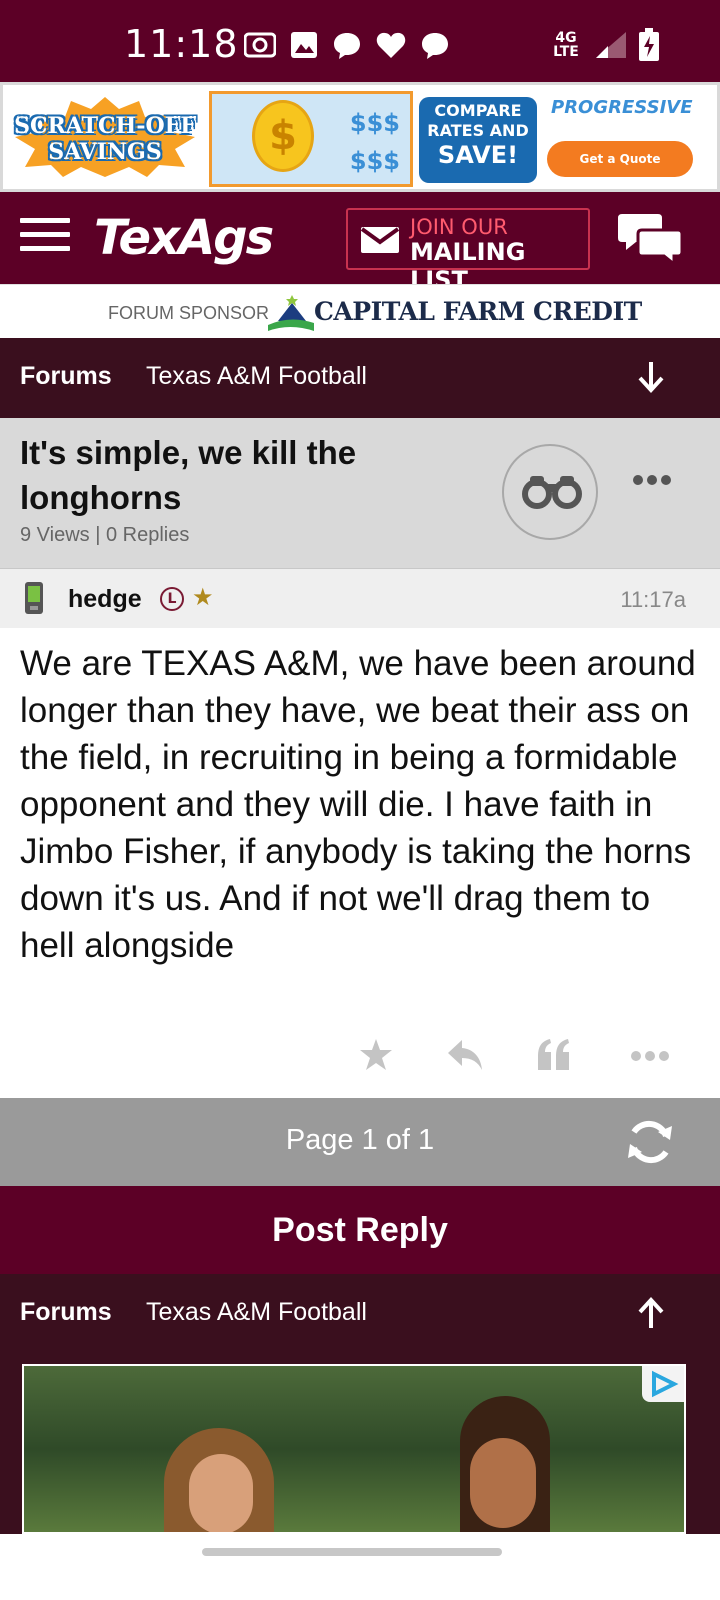 The image size is (720, 1600). I want to click on post-actions, so click(360, 1058).